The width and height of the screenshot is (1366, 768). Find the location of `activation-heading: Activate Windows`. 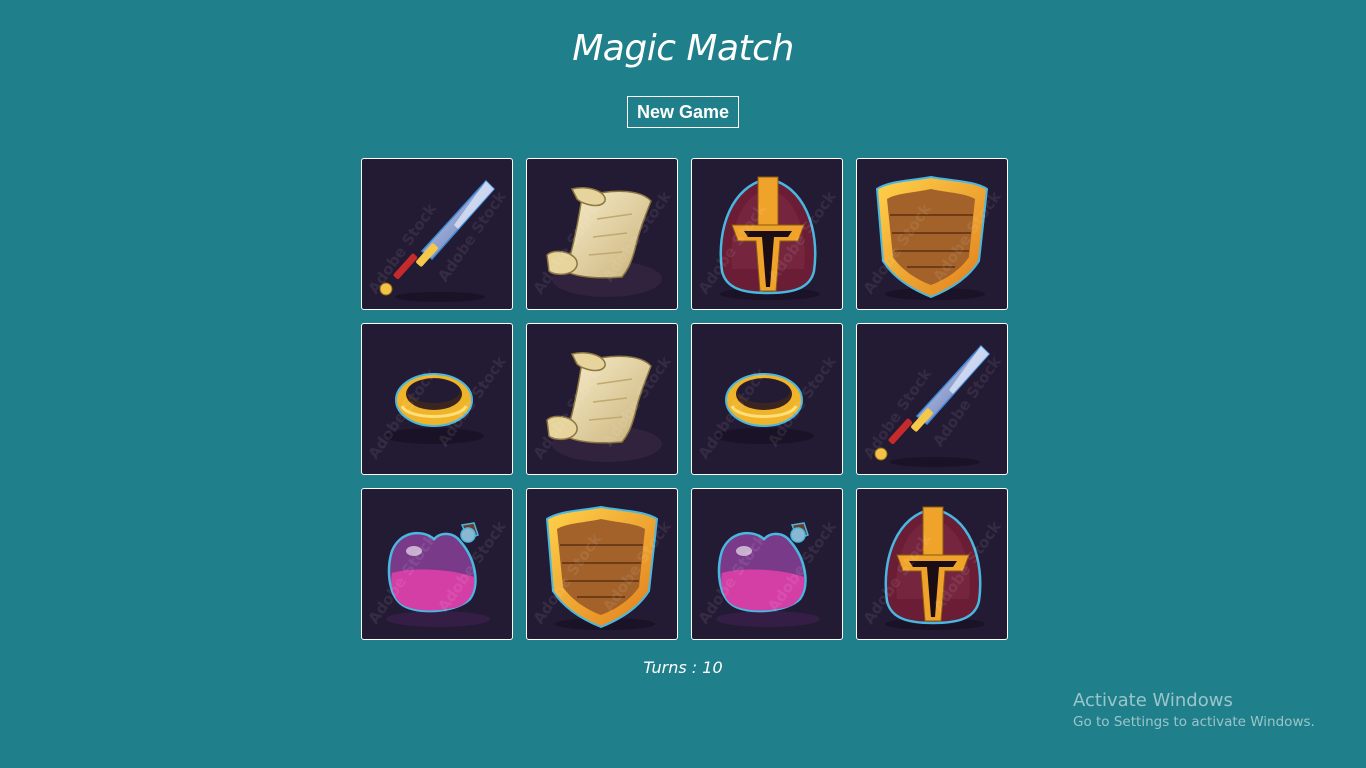

activation-heading: Activate Windows is located at coordinates (1153, 700).